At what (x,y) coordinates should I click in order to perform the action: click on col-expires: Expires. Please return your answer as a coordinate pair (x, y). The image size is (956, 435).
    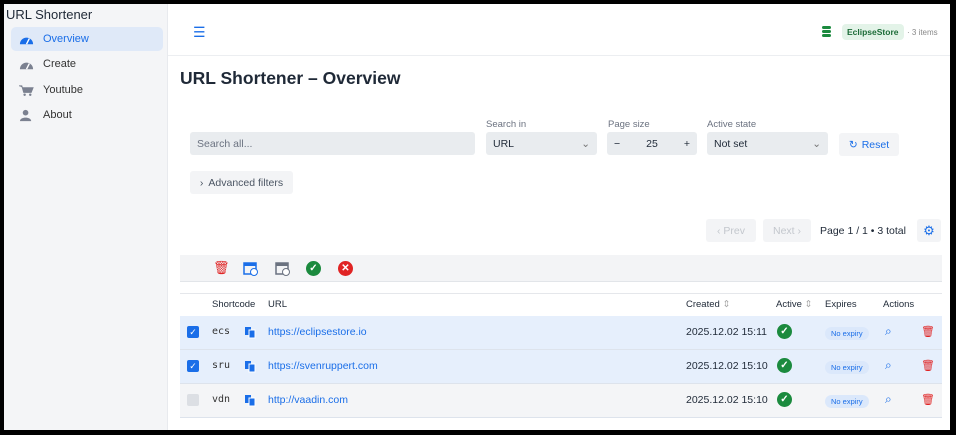
    Looking at the image, I should click on (841, 304).